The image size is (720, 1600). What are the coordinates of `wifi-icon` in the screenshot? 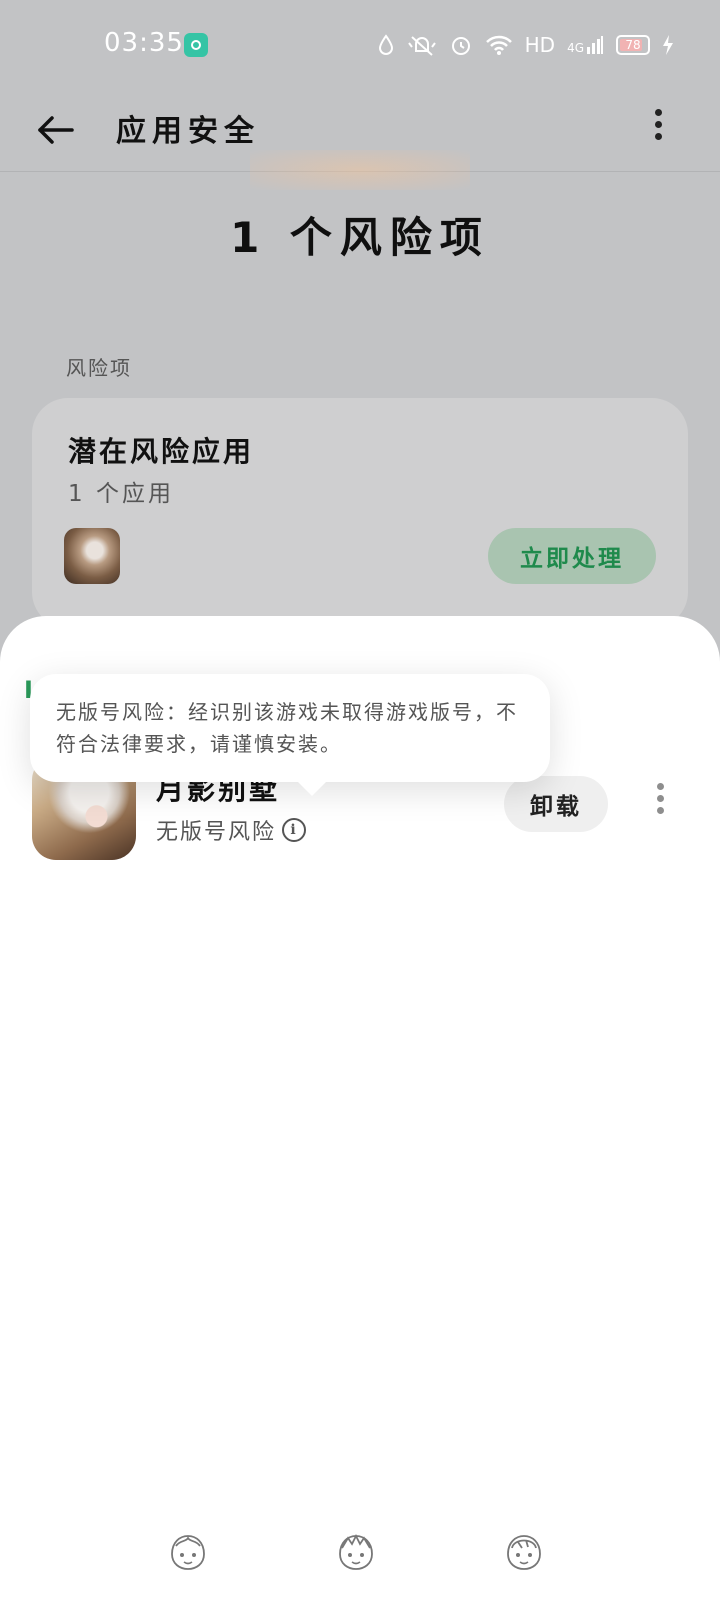 It's located at (498, 45).